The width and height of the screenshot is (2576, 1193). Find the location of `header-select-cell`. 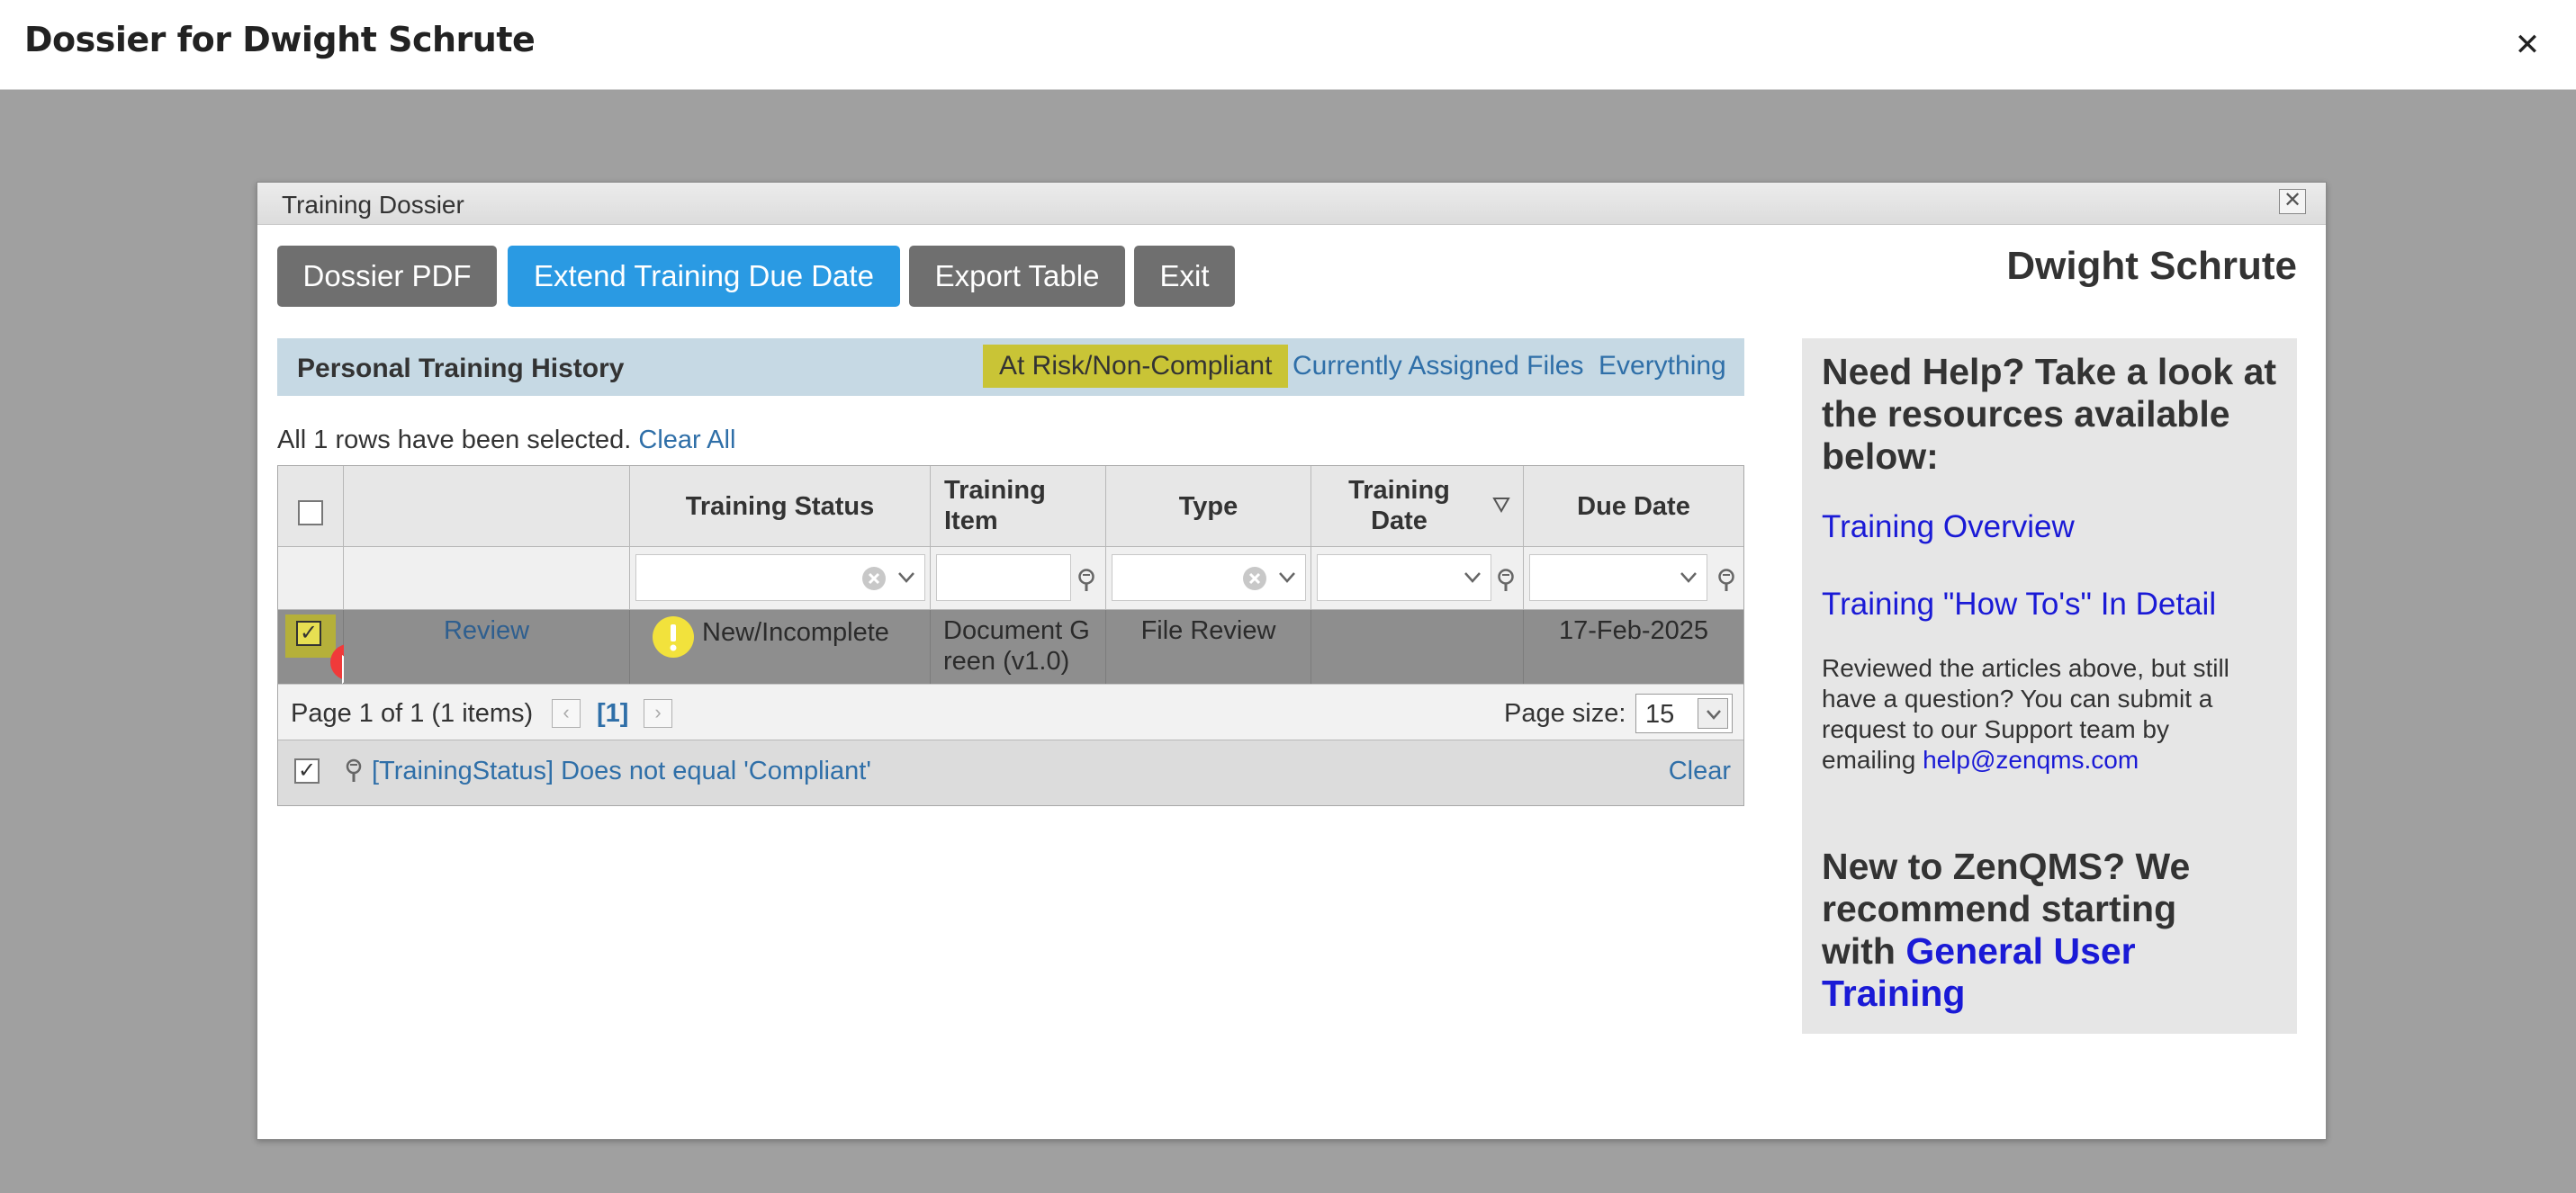

header-select-cell is located at coordinates (311, 506).